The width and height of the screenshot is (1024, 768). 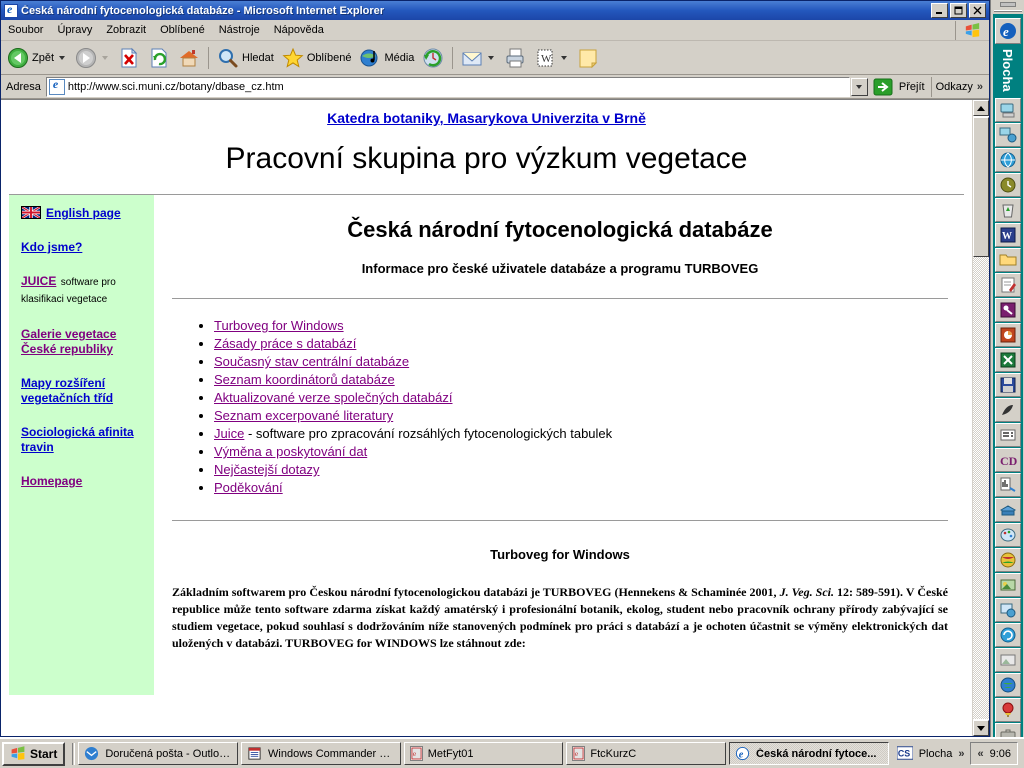 I want to click on image-icon, so click(x=1007, y=659).